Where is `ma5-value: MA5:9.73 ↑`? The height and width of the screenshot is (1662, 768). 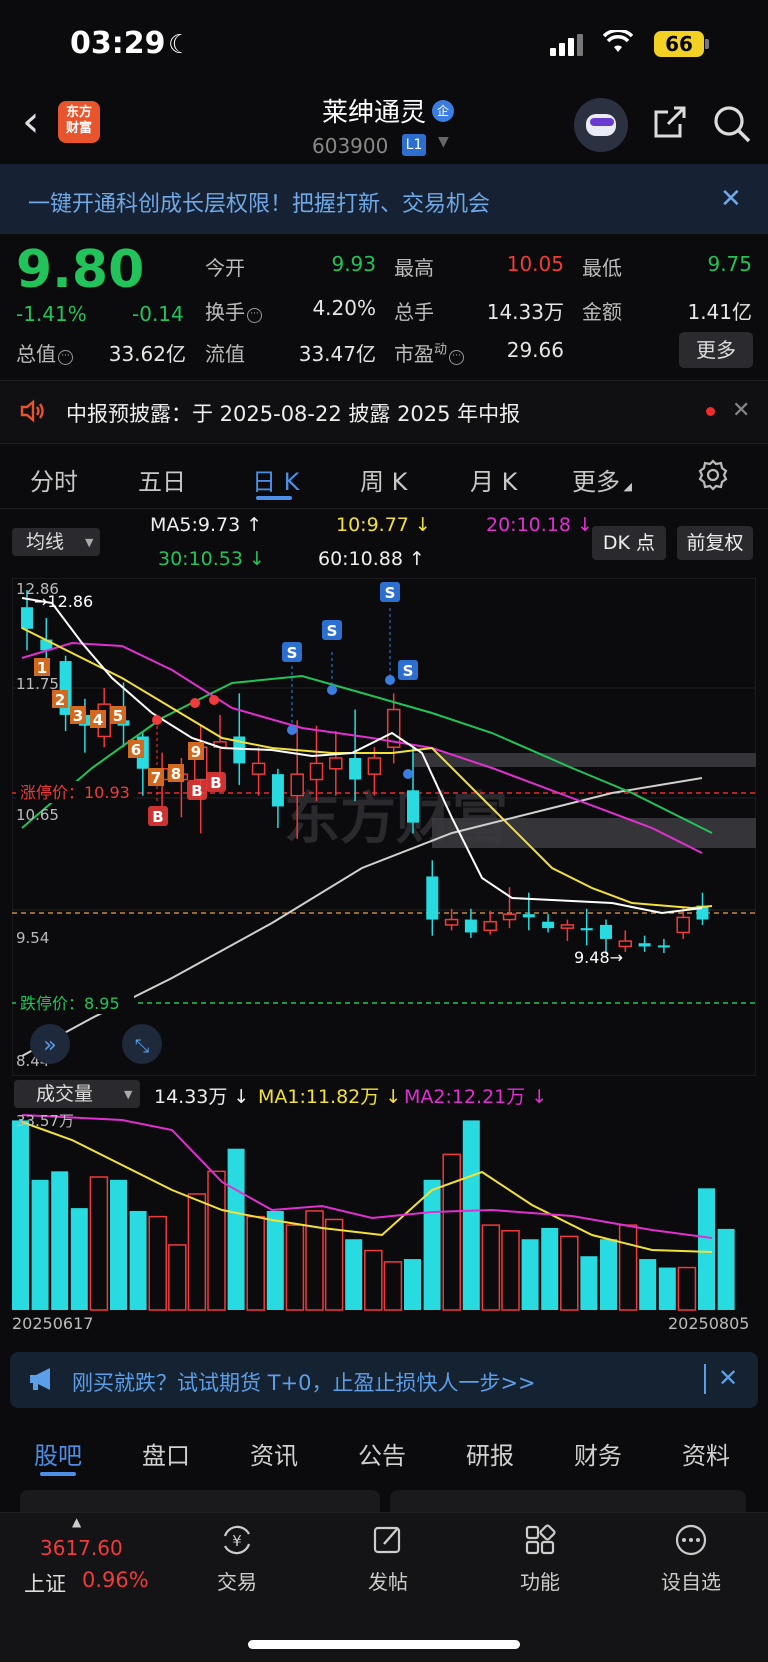
ma5-value: MA5:9.73 ↑ is located at coordinates (206, 525).